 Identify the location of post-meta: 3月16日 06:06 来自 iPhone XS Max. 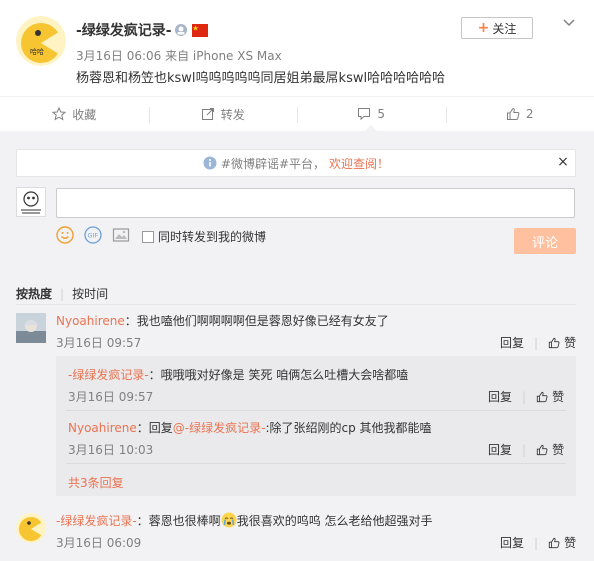
(179, 56).